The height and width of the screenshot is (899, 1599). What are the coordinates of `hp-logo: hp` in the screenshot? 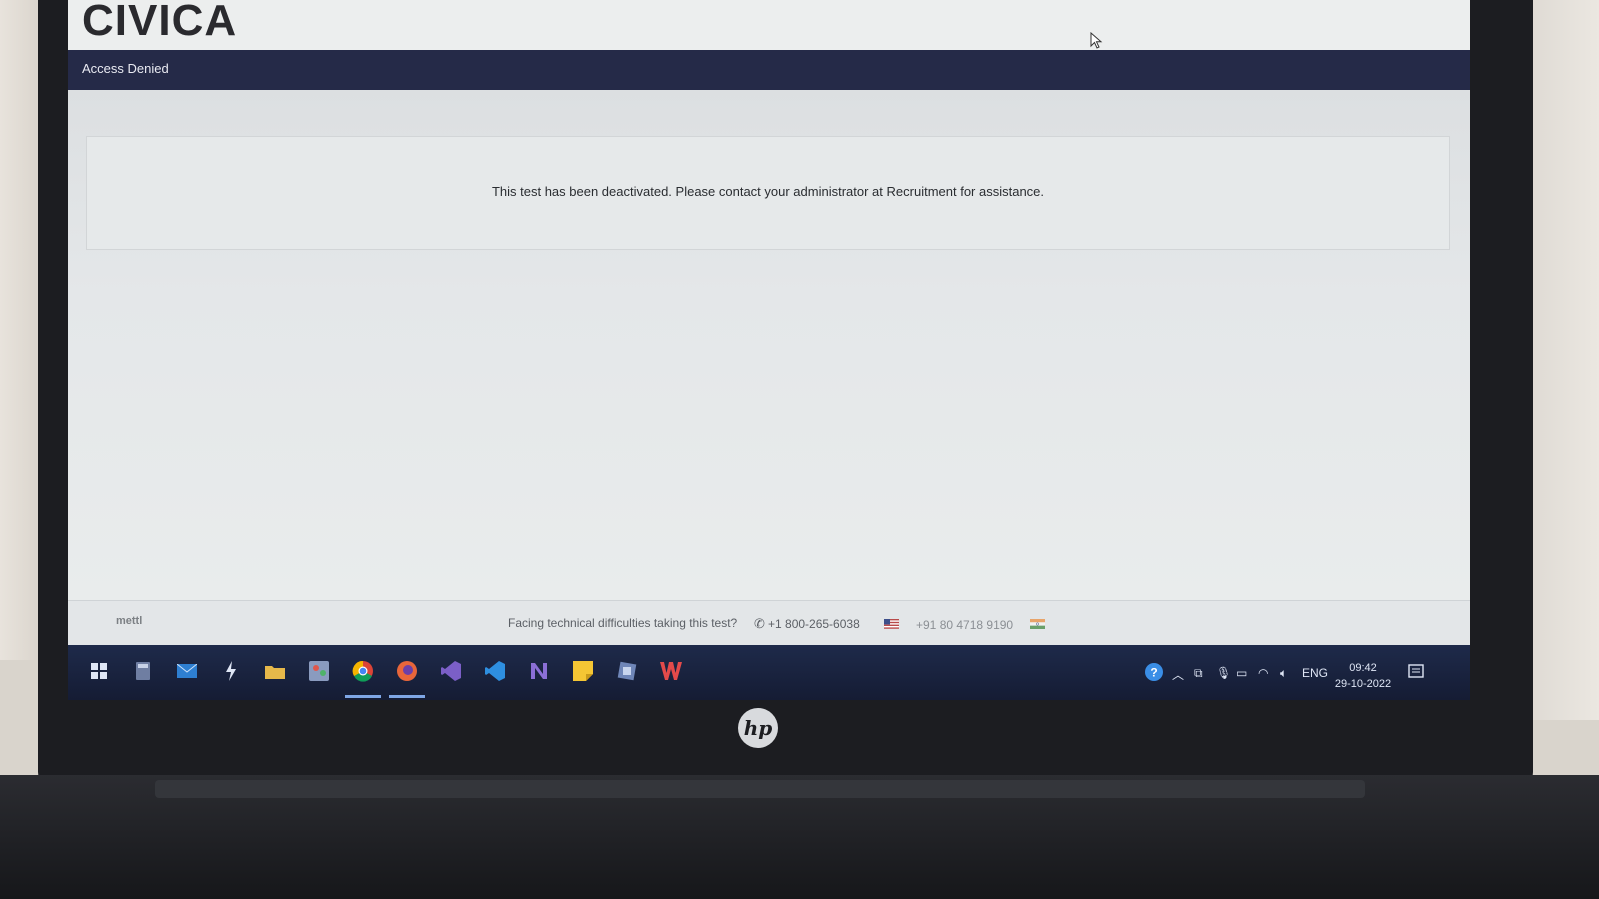 It's located at (758, 728).